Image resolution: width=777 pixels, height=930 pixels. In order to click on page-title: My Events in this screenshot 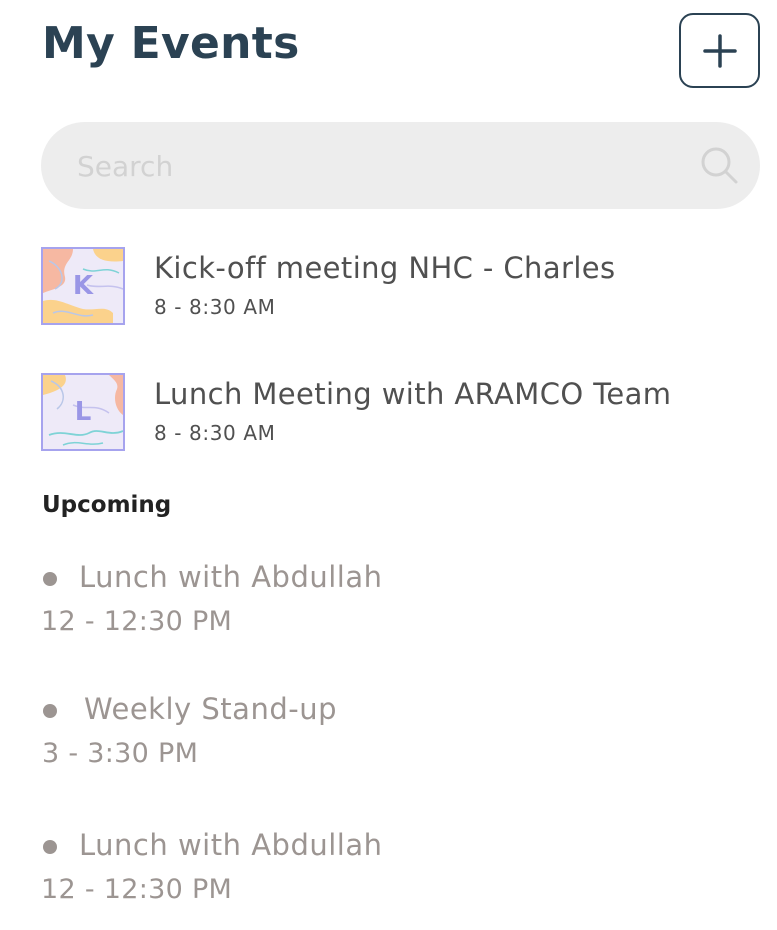, I will do `click(171, 43)`.